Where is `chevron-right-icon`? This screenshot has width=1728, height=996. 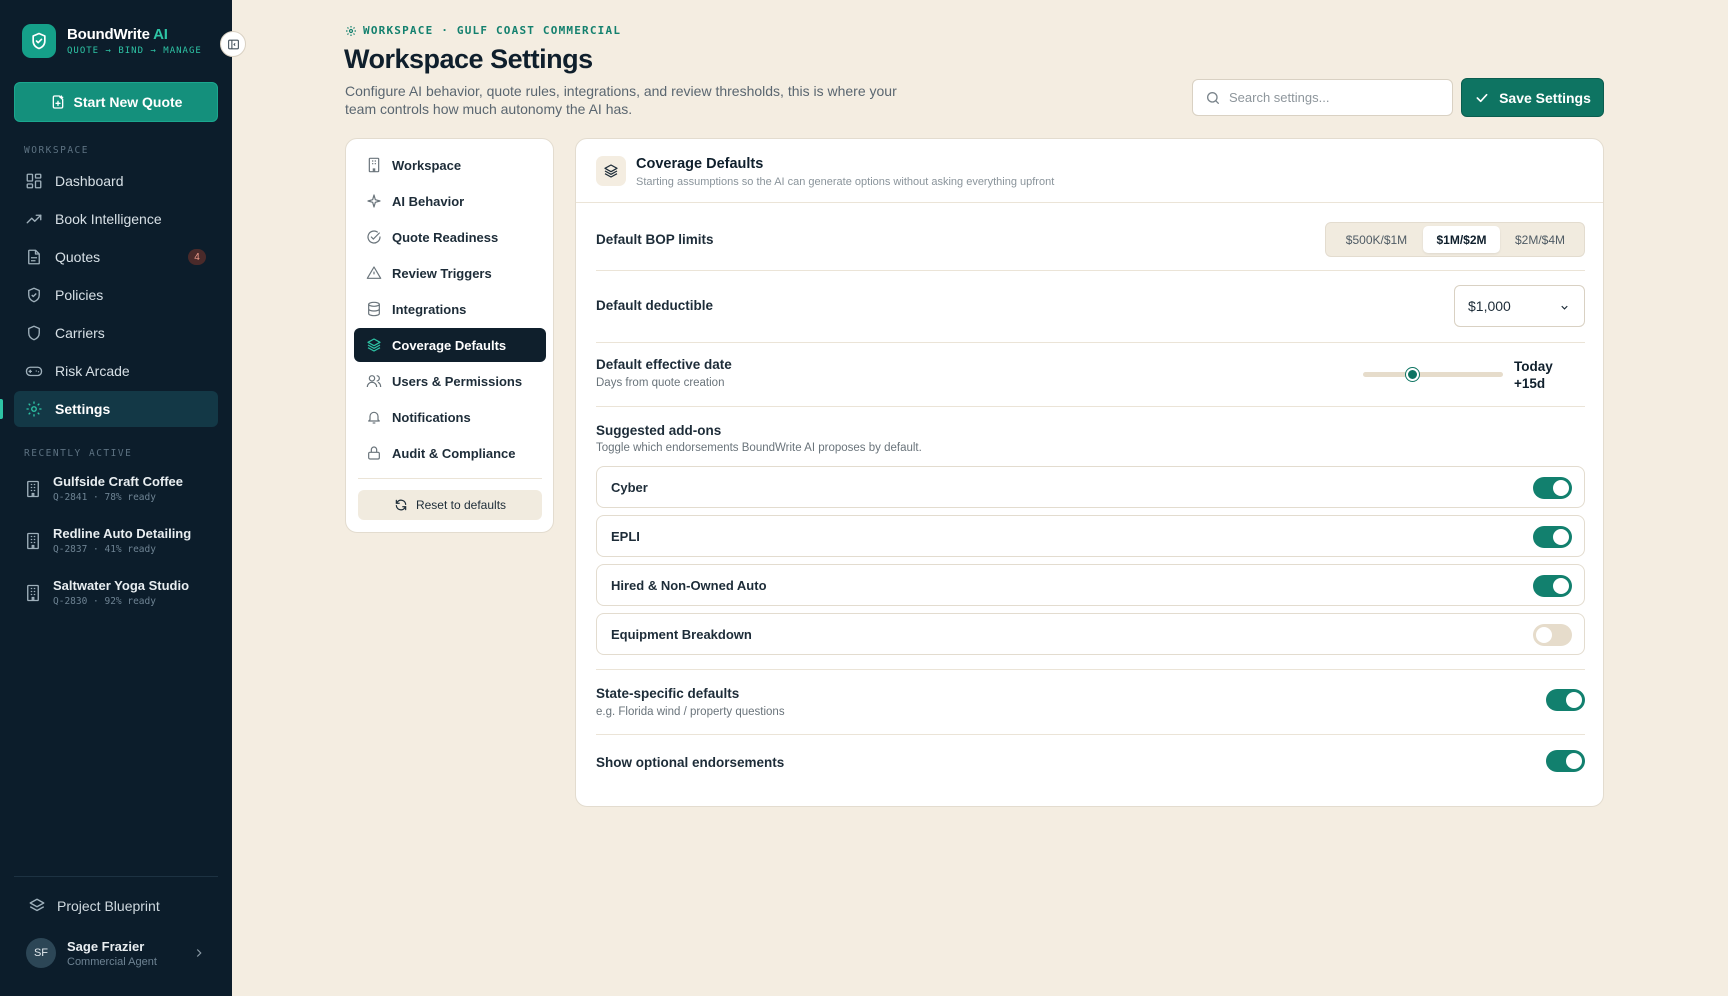
chevron-right-icon is located at coordinates (199, 953).